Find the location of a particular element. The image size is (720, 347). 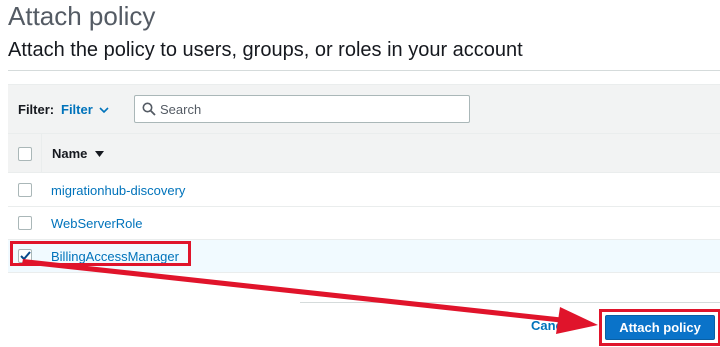

search-input is located at coordinates (310, 109).